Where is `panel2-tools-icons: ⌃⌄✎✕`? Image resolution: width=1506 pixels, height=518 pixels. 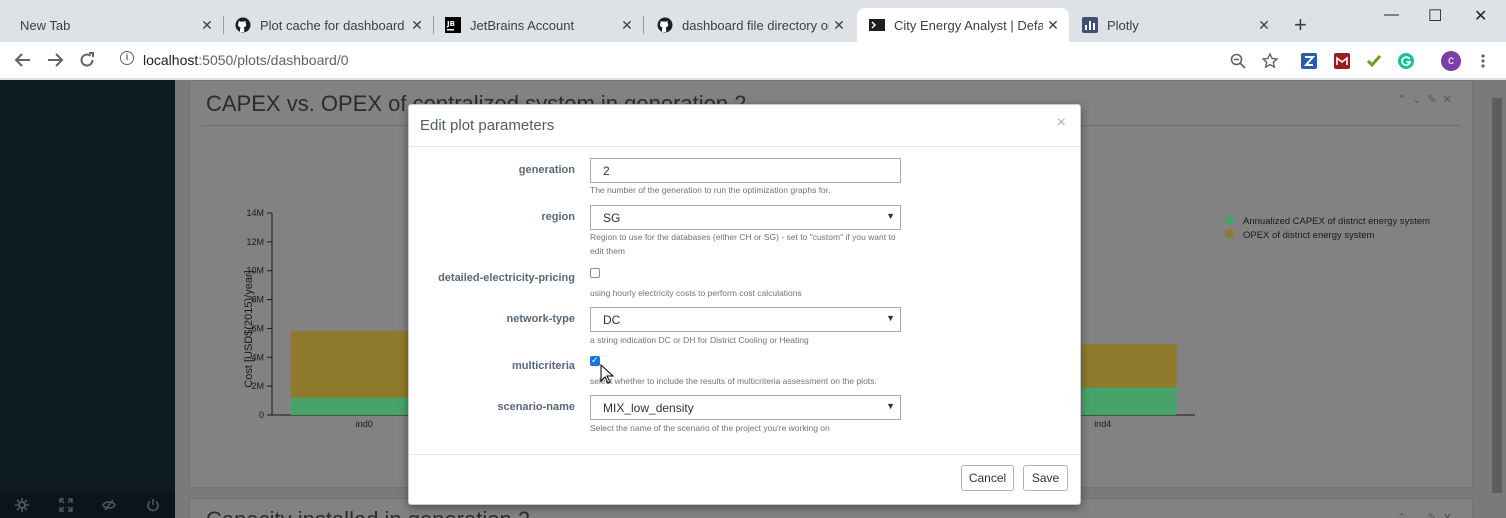
panel2-tools-icons: ⌃⌄✎✕ is located at coordinates (1427, 514).